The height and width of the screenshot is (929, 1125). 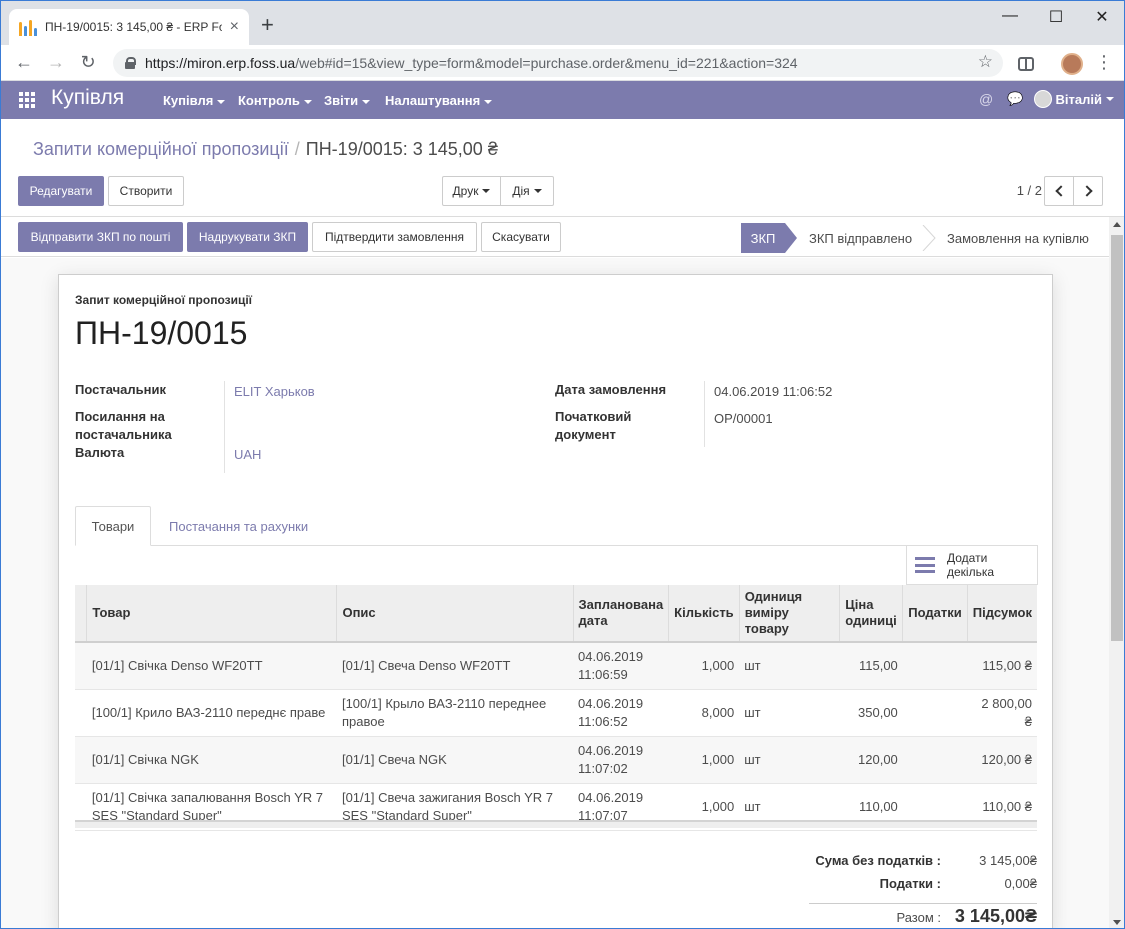 What do you see at coordinates (100, 237) in the screenshot?
I see `send-rfq-button: Відправити ЗКП по пошті` at bounding box center [100, 237].